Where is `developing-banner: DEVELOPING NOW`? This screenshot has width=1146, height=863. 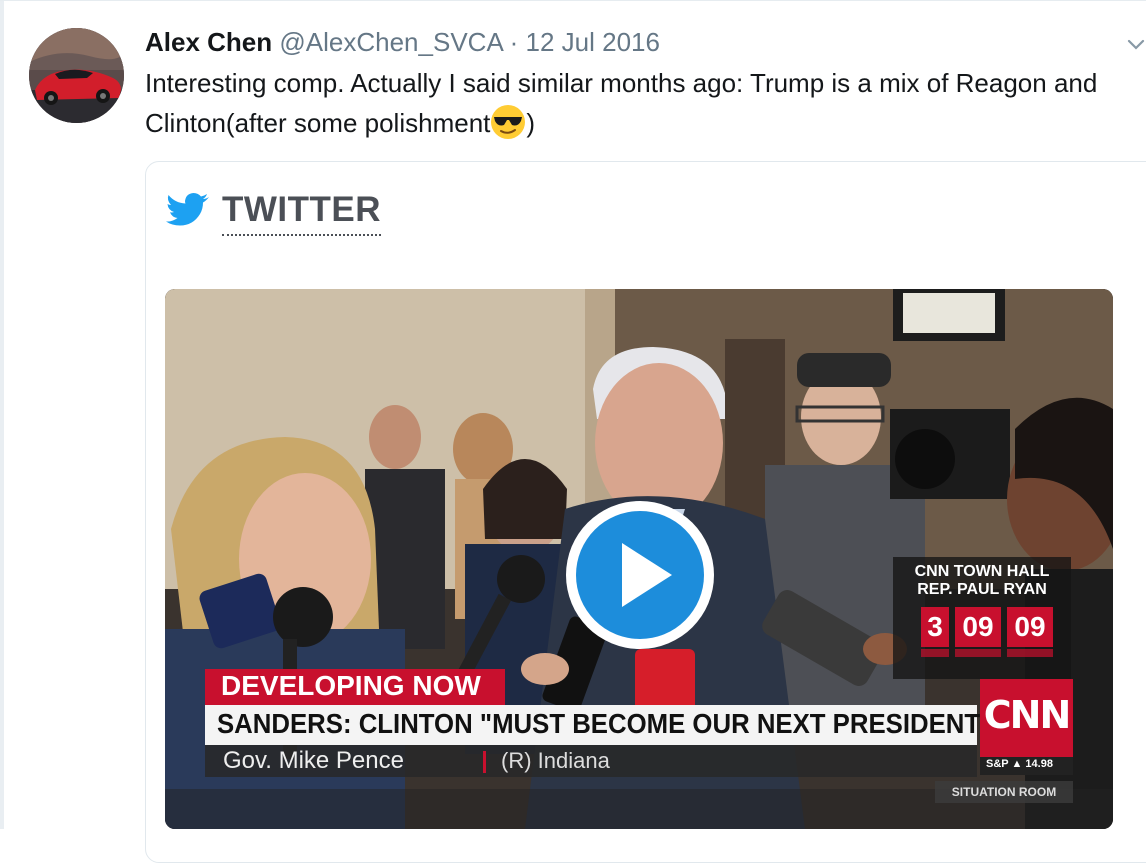 developing-banner: DEVELOPING NOW is located at coordinates (355, 687).